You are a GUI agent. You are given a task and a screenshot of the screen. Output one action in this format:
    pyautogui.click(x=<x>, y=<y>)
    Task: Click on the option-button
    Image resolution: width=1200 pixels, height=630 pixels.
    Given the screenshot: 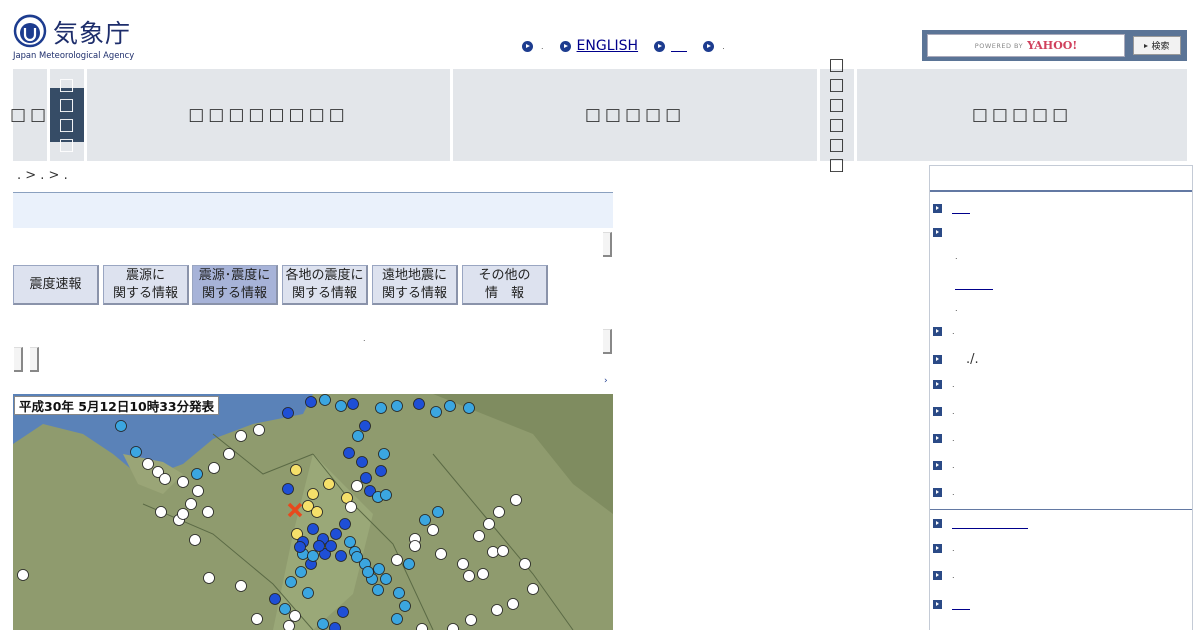 What is the action you would take?
    pyautogui.click(x=607, y=341)
    